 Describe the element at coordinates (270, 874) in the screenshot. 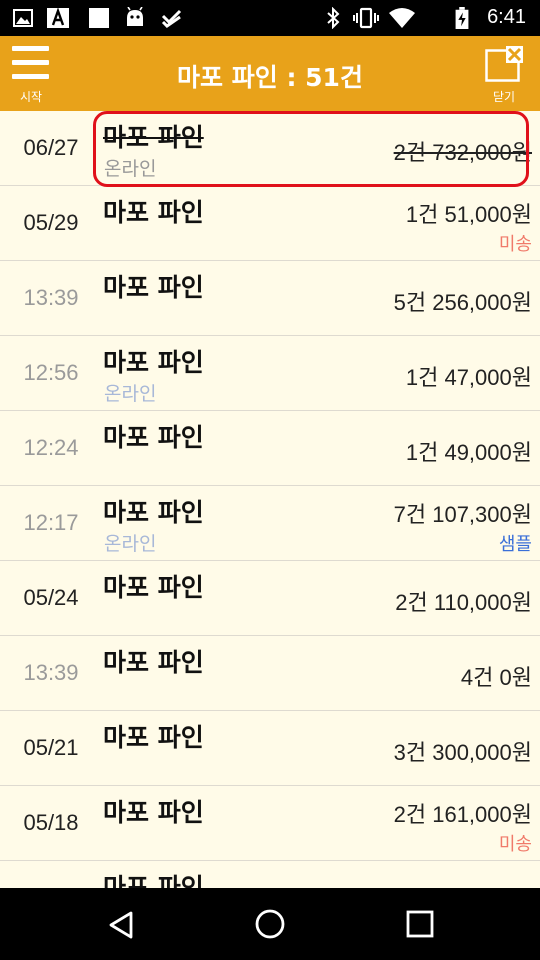

I see `list-item: 마포 파인` at that location.